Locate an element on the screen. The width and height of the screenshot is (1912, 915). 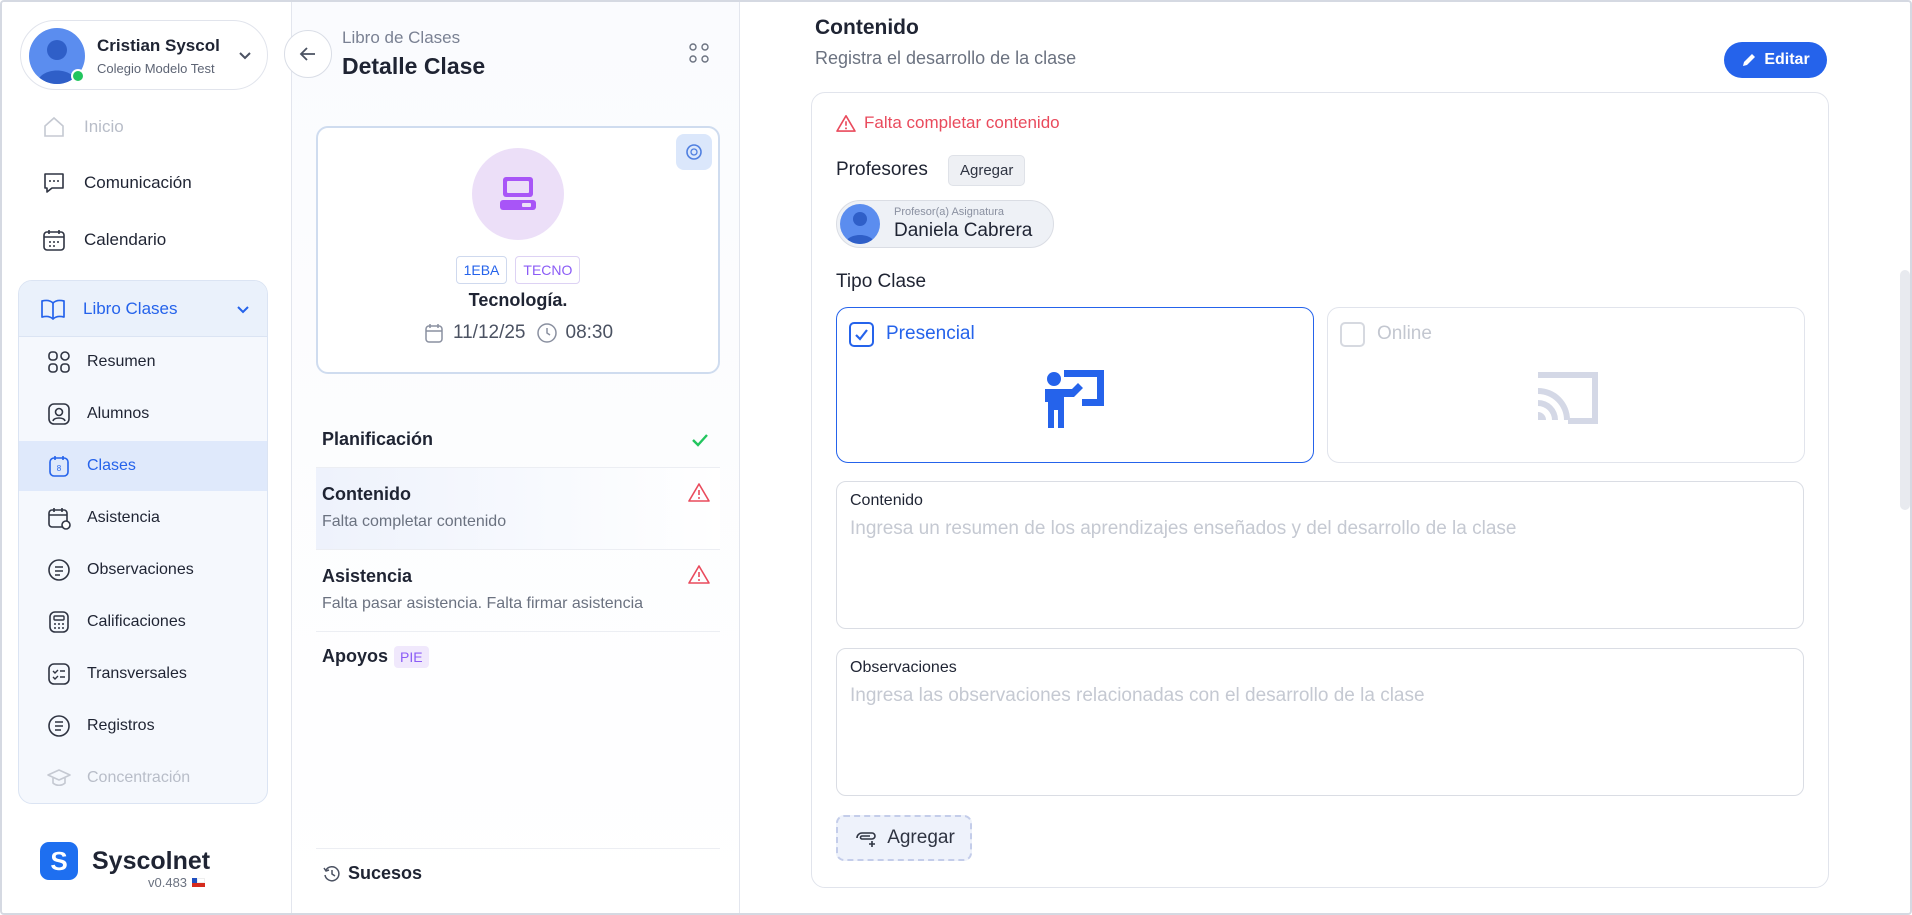
subject-tag: TECNO is located at coordinates (548, 270).